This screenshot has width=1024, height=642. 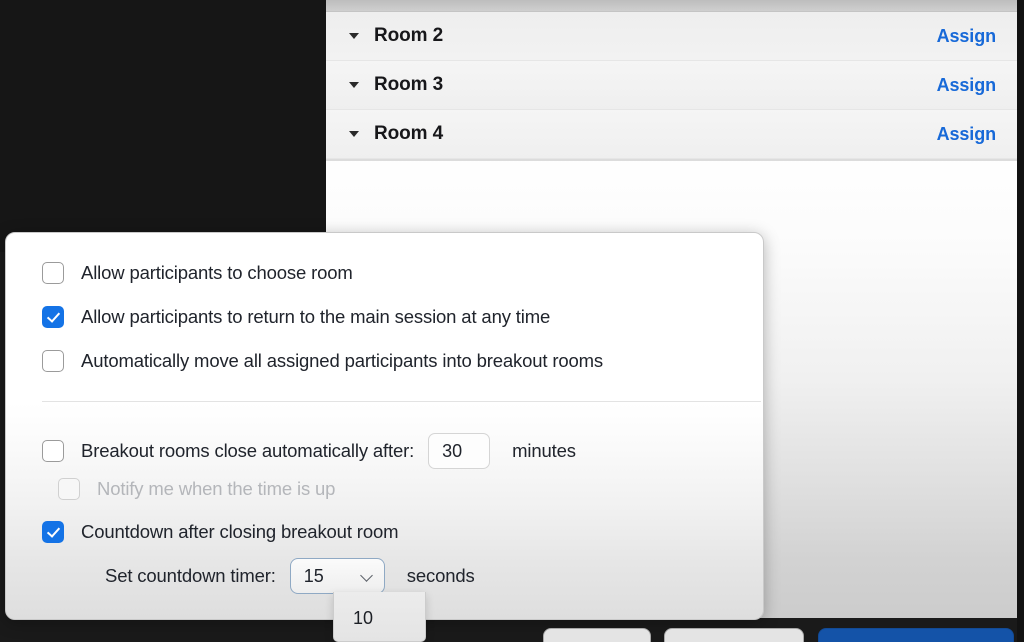 What do you see at coordinates (672, 160) in the screenshot?
I see `list-bottom-edge` at bounding box center [672, 160].